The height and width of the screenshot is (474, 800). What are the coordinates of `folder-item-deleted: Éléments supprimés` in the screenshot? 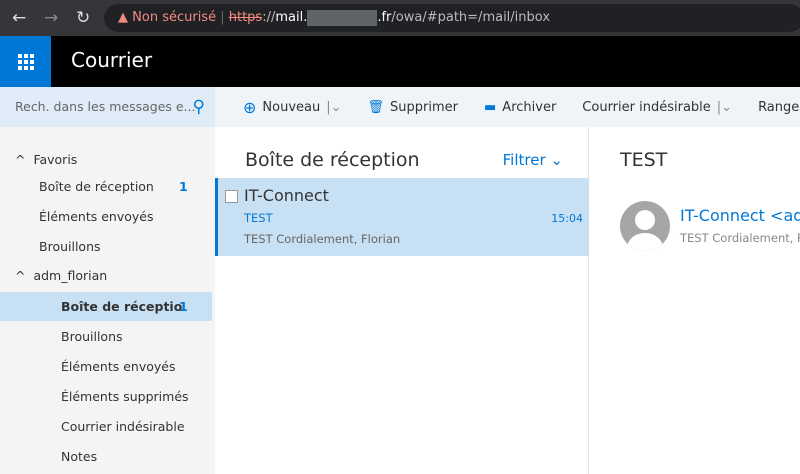 It's located at (106, 396).